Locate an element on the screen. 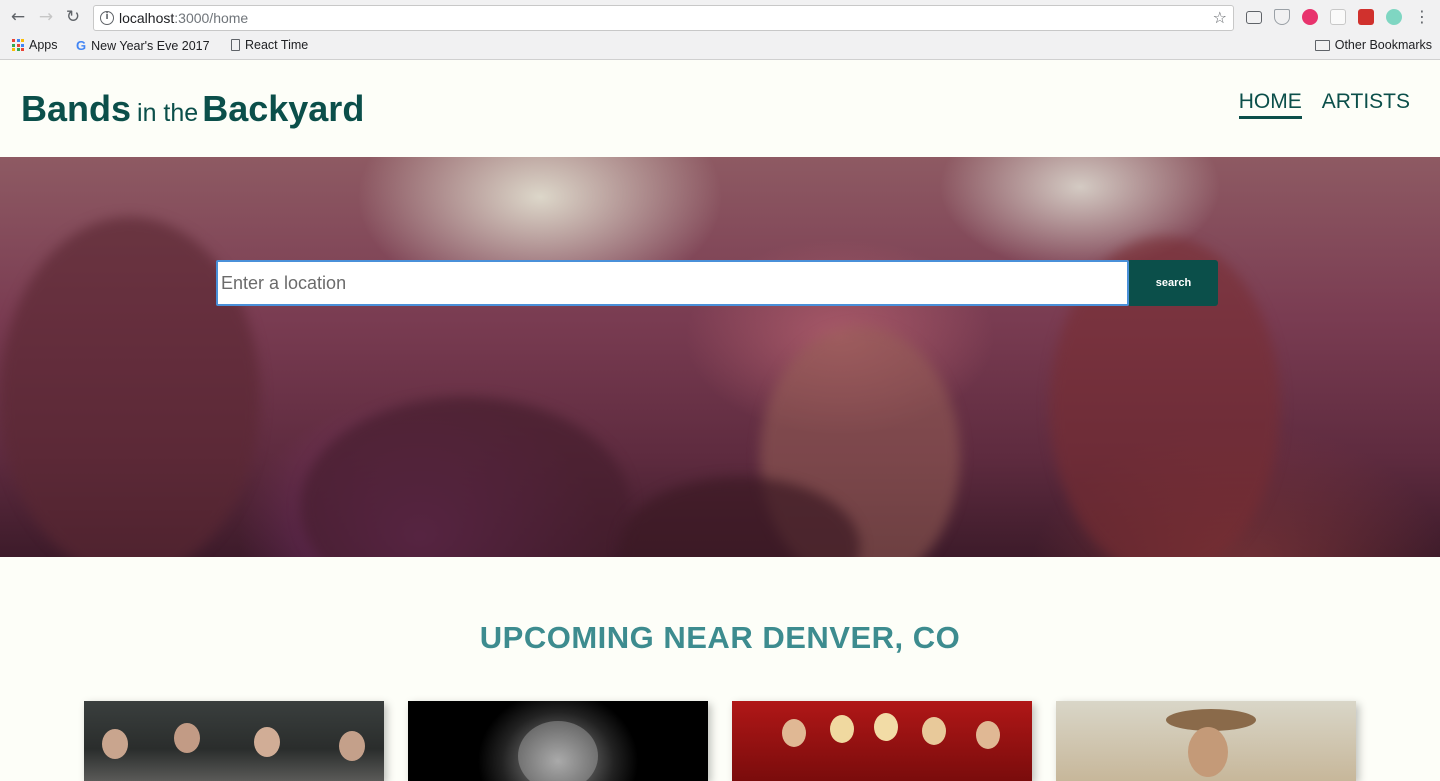 This screenshot has height=781, width=1440. address-bar: i localhost:3000/home ☆ is located at coordinates (663, 18).